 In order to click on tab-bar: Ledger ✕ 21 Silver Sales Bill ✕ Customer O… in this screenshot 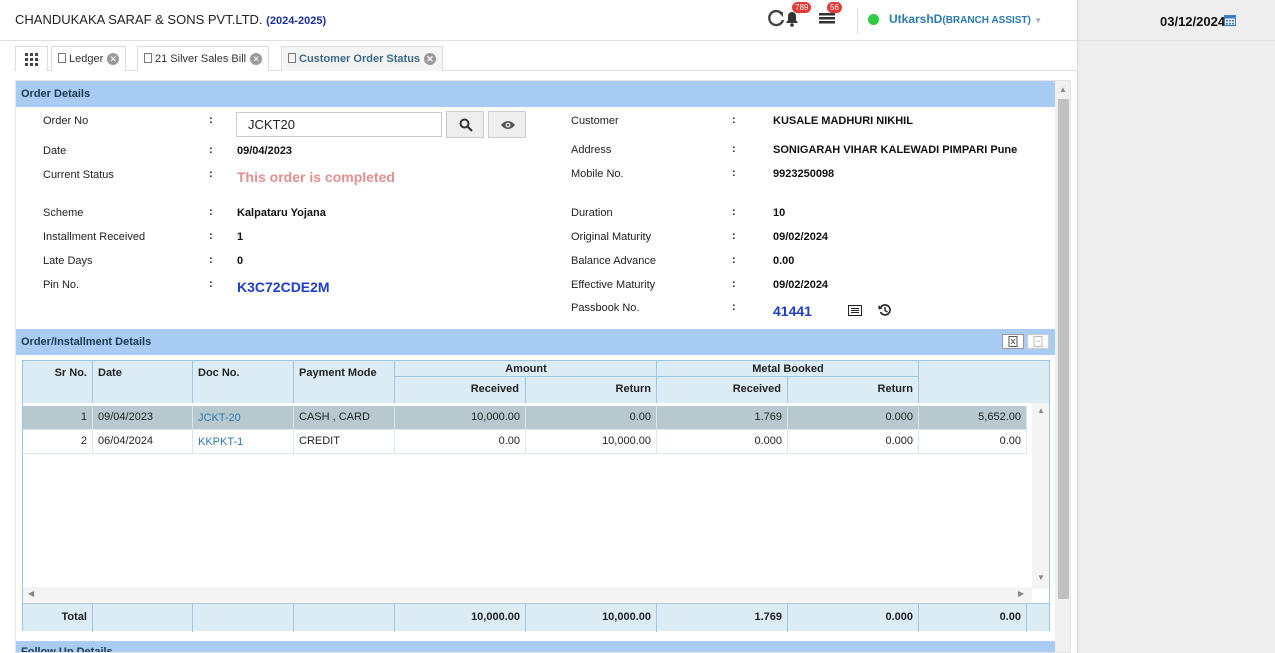, I will do `click(546, 58)`.